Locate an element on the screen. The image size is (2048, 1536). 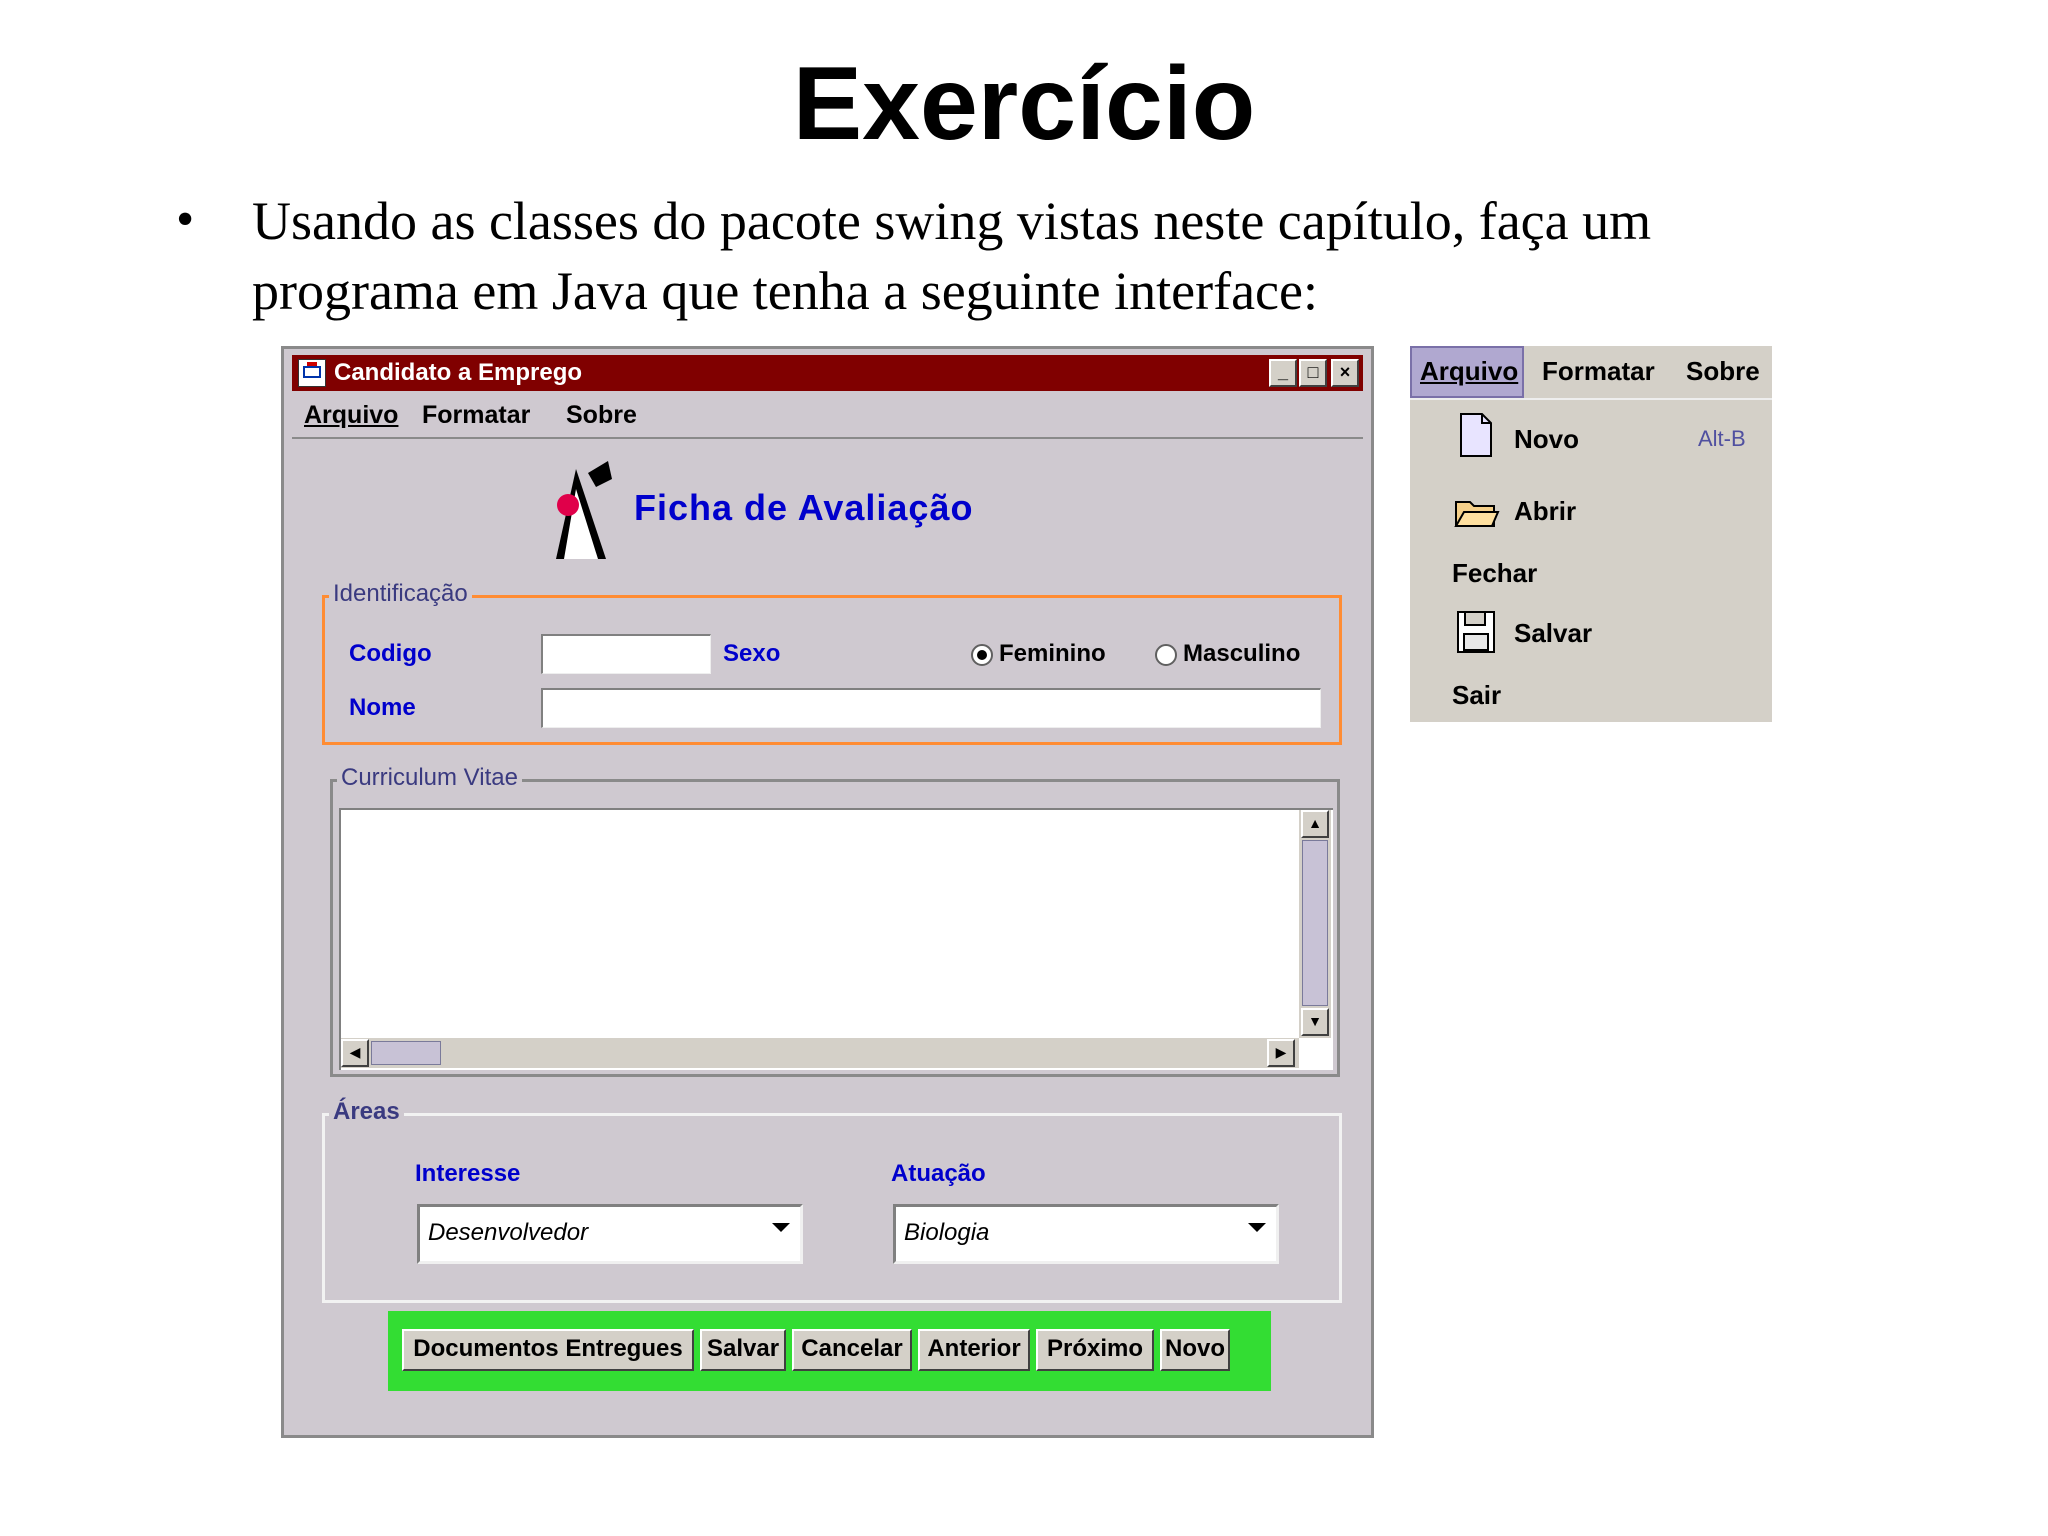
radio-feminino-label: Feminino is located at coordinates (1052, 653).